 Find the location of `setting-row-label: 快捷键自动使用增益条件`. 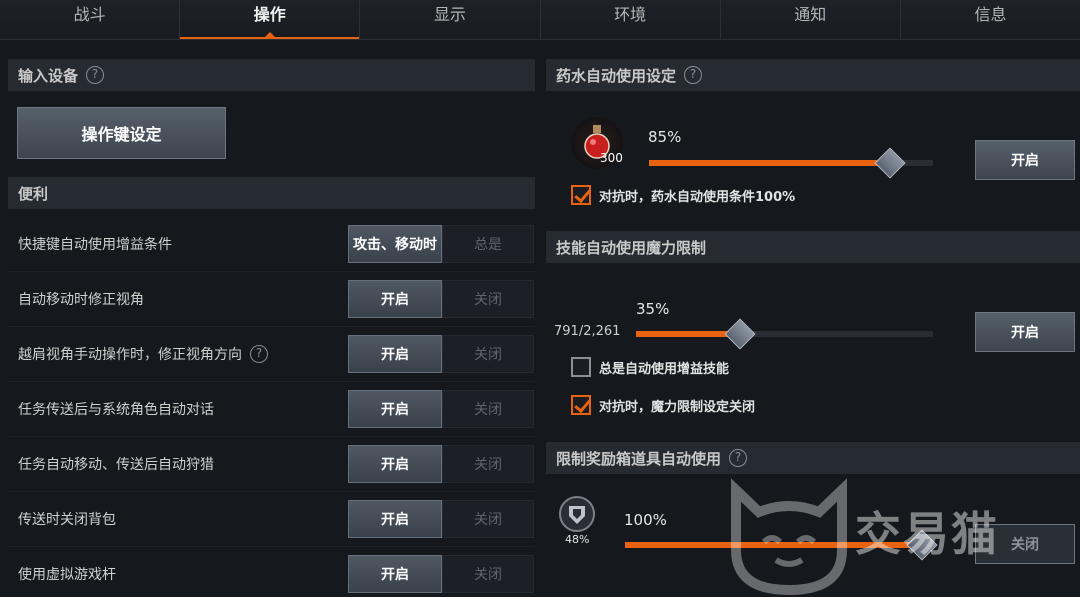

setting-row-label: 快捷键自动使用增益条件 is located at coordinates (95, 244).